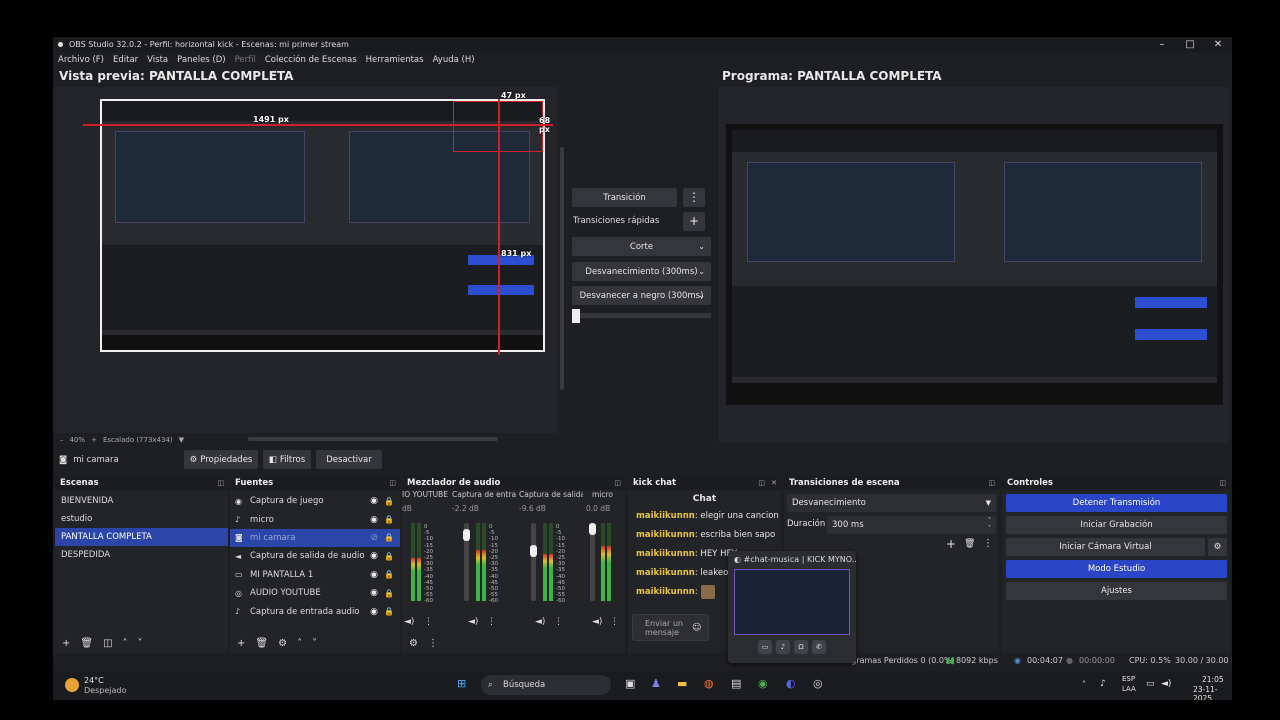 Image resolution: width=1280 pixels, height=720 pixels. What do you see at coordinates (245, 60) in the screenshot?
I see `menu-perfil: Perfil` at bounding box center [245, 60].